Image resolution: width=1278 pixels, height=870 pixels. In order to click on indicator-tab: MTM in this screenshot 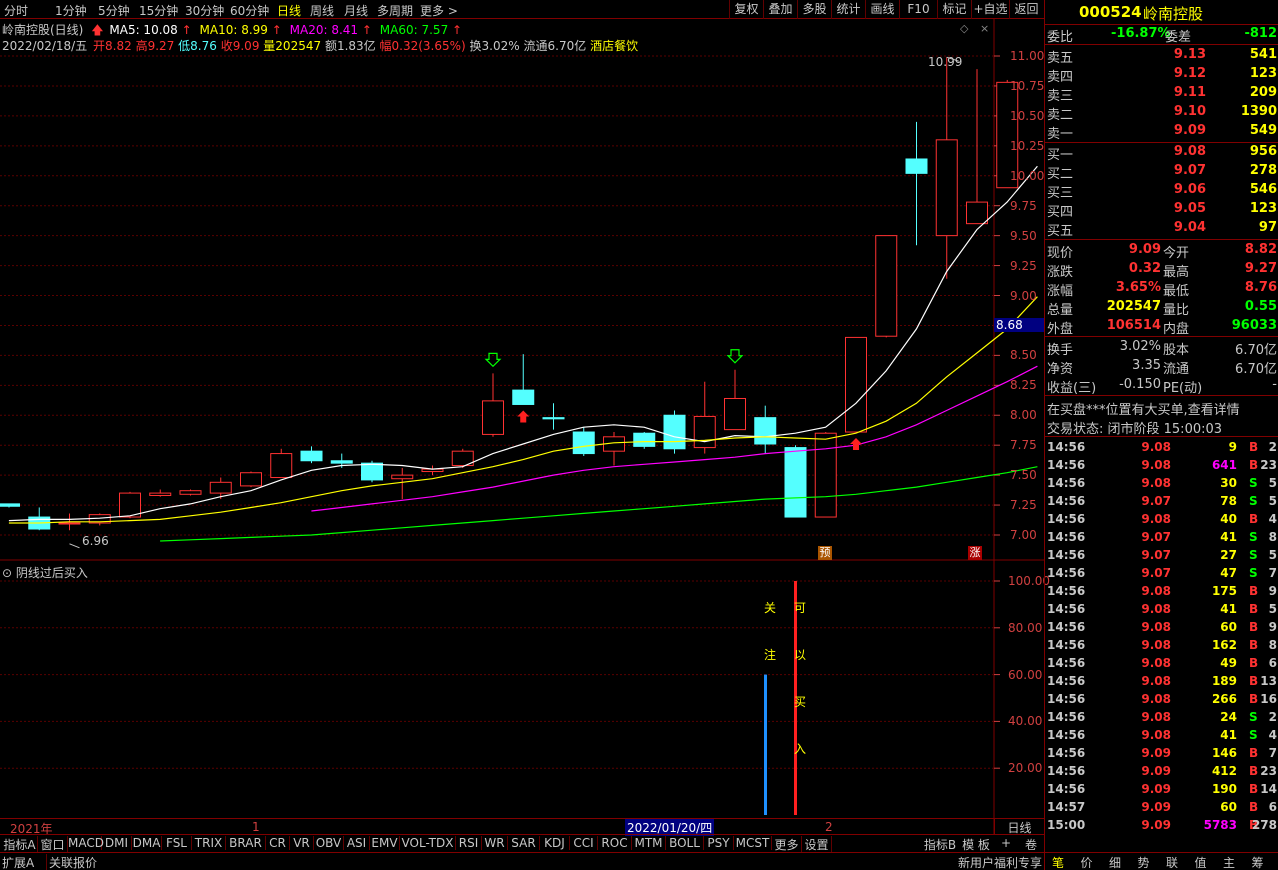, I will do `click(649, 843)`.